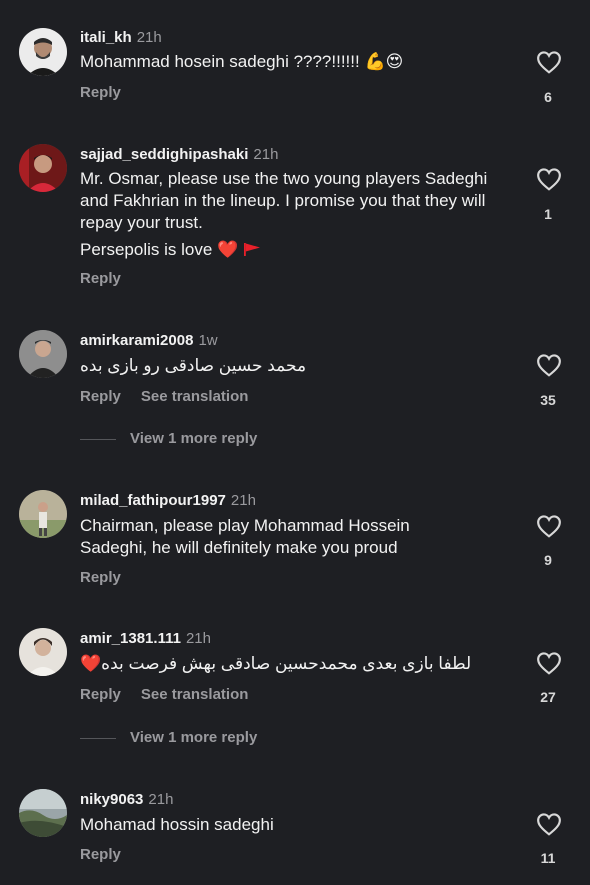 The height and width of the screenshot is (885, 590). Describe the element at coordinates (193, 365) in the screenshot. I see `comment-text: محمد حسین صادقی رو بازی بده` at that location.